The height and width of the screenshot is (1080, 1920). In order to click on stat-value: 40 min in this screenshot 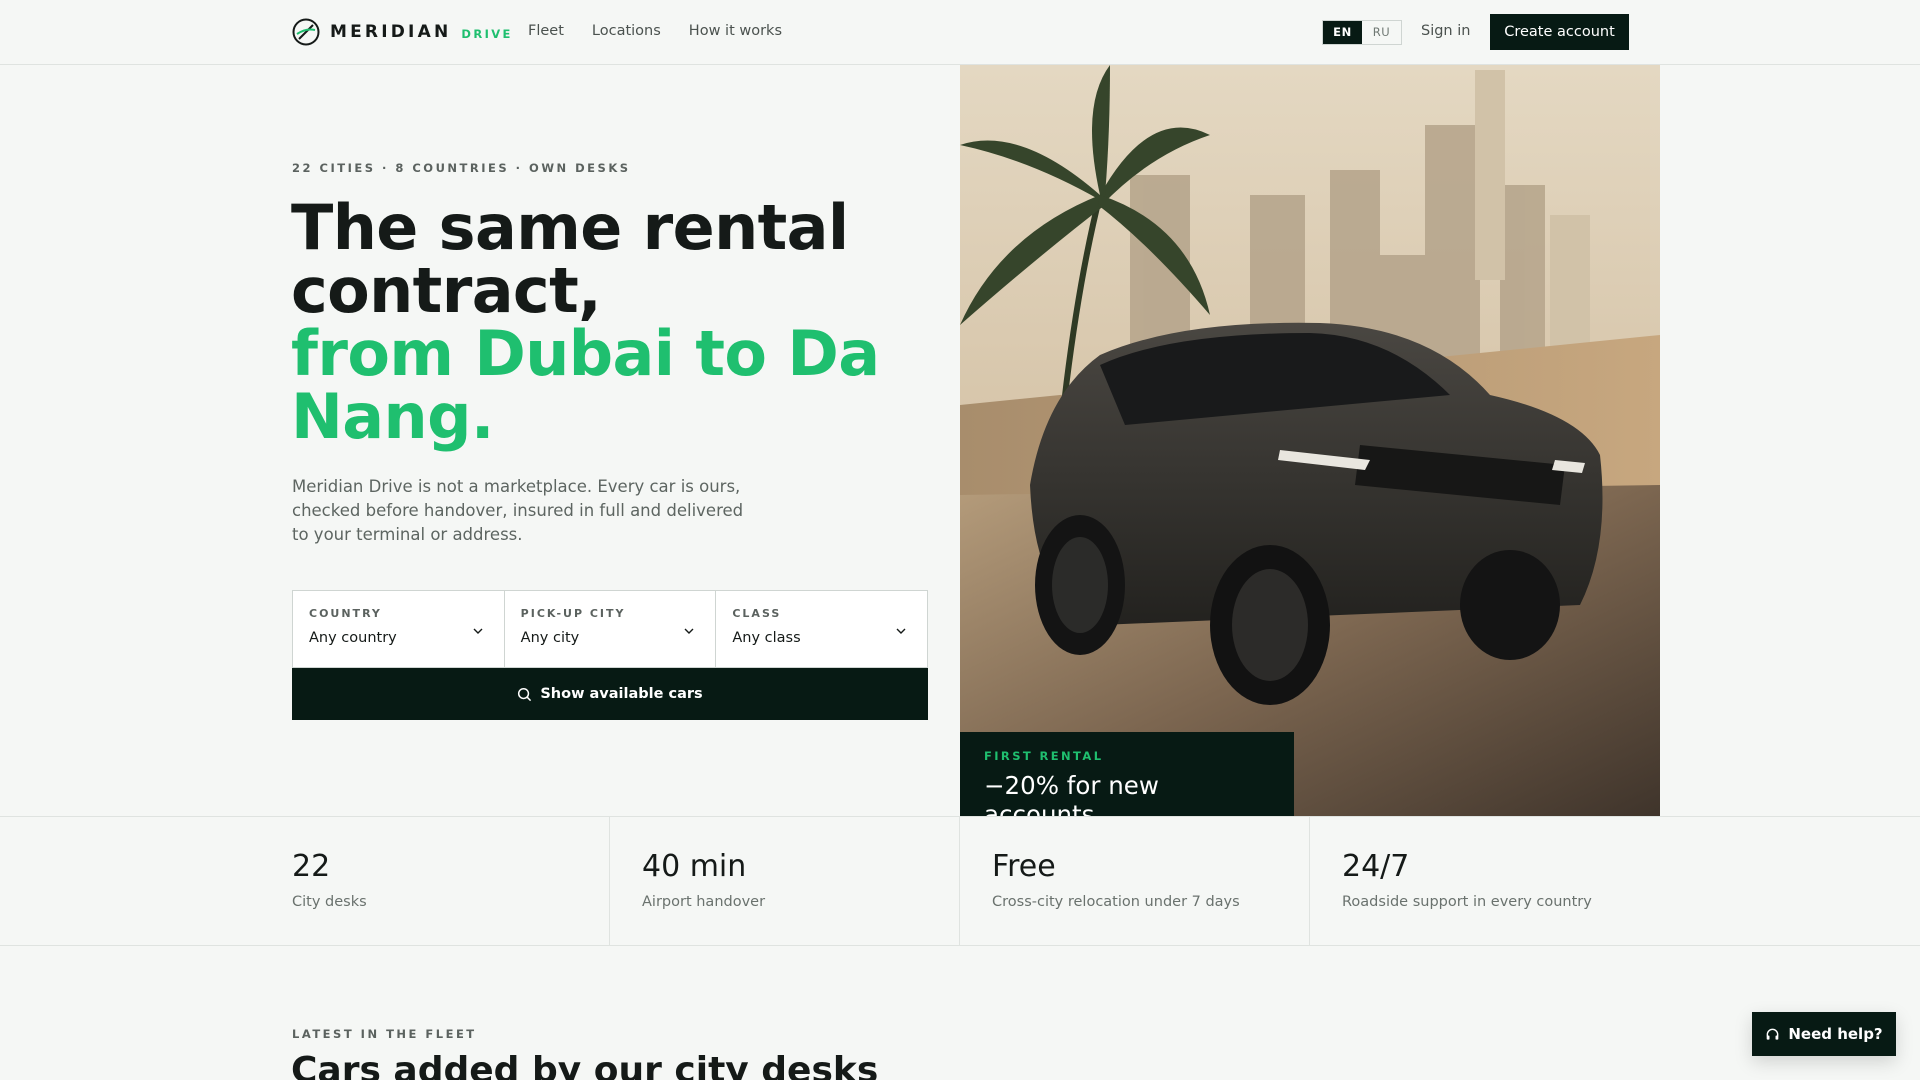, I will do `click(694, 866)`.